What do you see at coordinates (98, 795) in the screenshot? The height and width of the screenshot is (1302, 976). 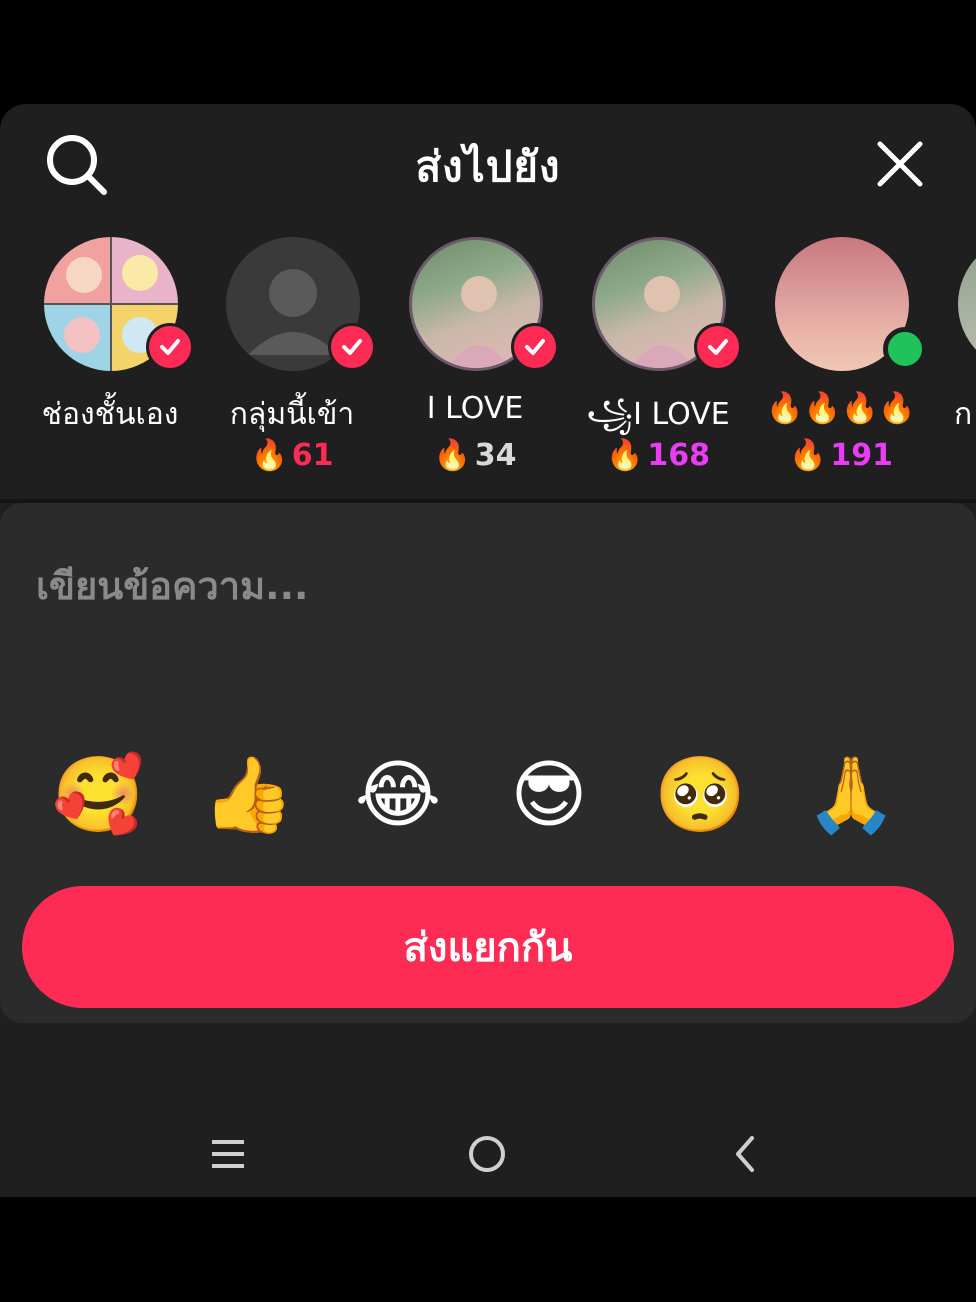 I see `emoji-smiling-hearts: 🥰` at bounding box center [98, 795].